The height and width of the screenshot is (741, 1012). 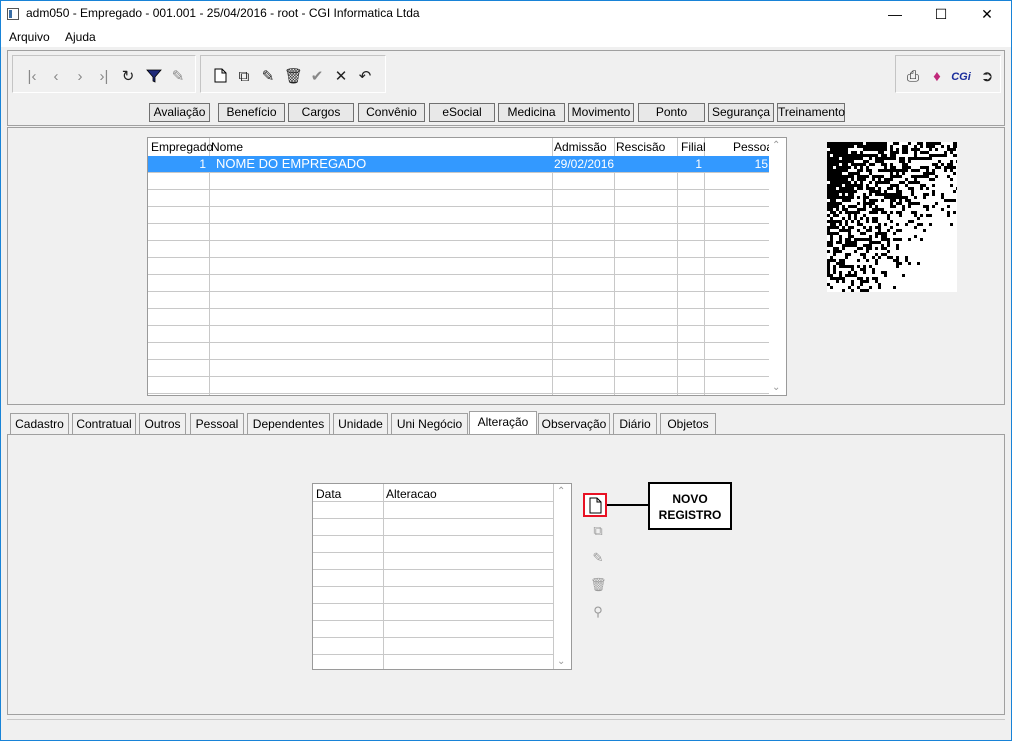 What do you see at coordinates (459, 164) in the screenshot?
I see `table-row: 1 NOME DO EMPREGADO 29/02/2016 1 15` at bounding box center [459, 164].